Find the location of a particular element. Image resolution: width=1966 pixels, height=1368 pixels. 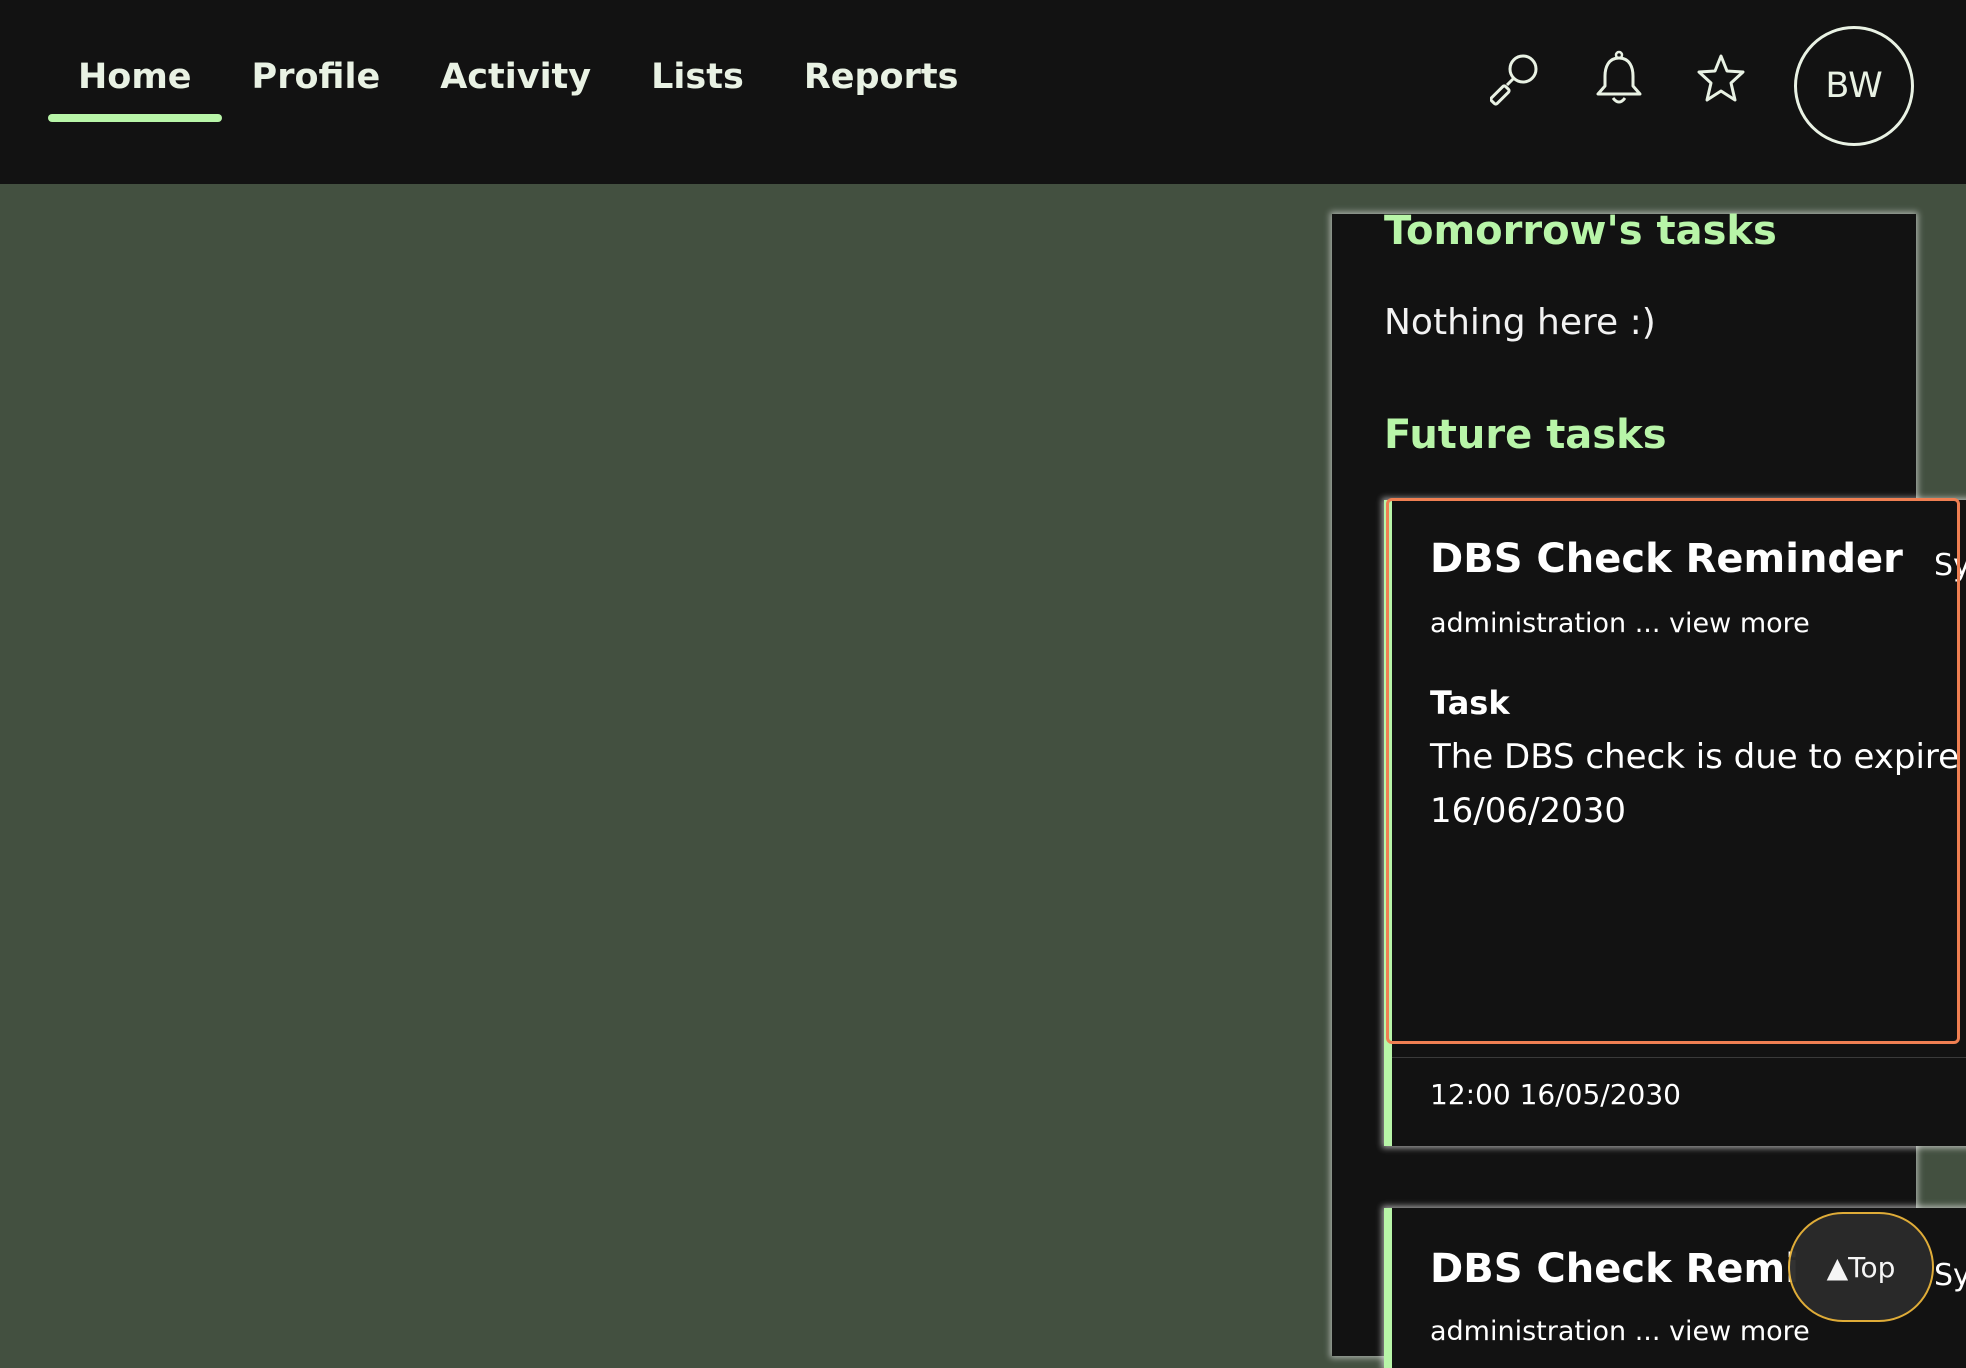

nav-home: Home is located at coordinates (135, 87).